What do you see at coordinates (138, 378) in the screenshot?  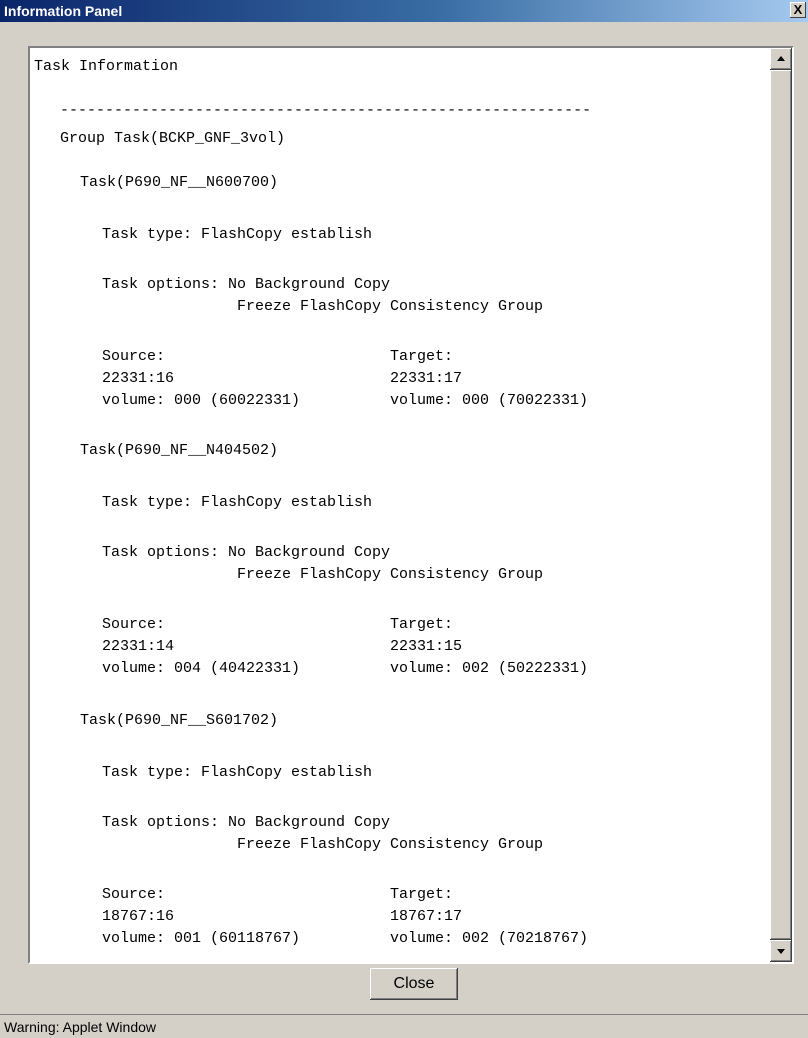 I see `source-address: 22331:16` at bounding box center [138, 378].